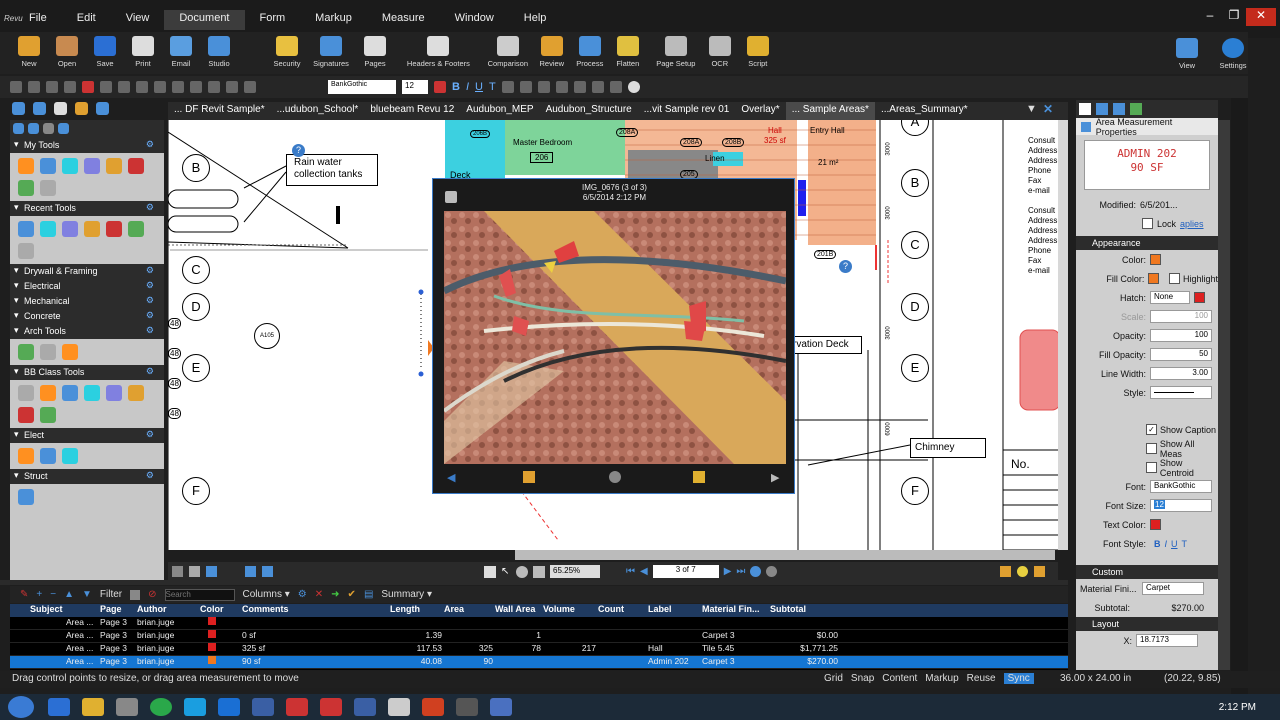 Image resolution: width=1280 pixels, height=720 pixels. What do you see at coordinates (106, 87) in the screenshot?
I see `paste-icon` at bounding box center [106, 87].